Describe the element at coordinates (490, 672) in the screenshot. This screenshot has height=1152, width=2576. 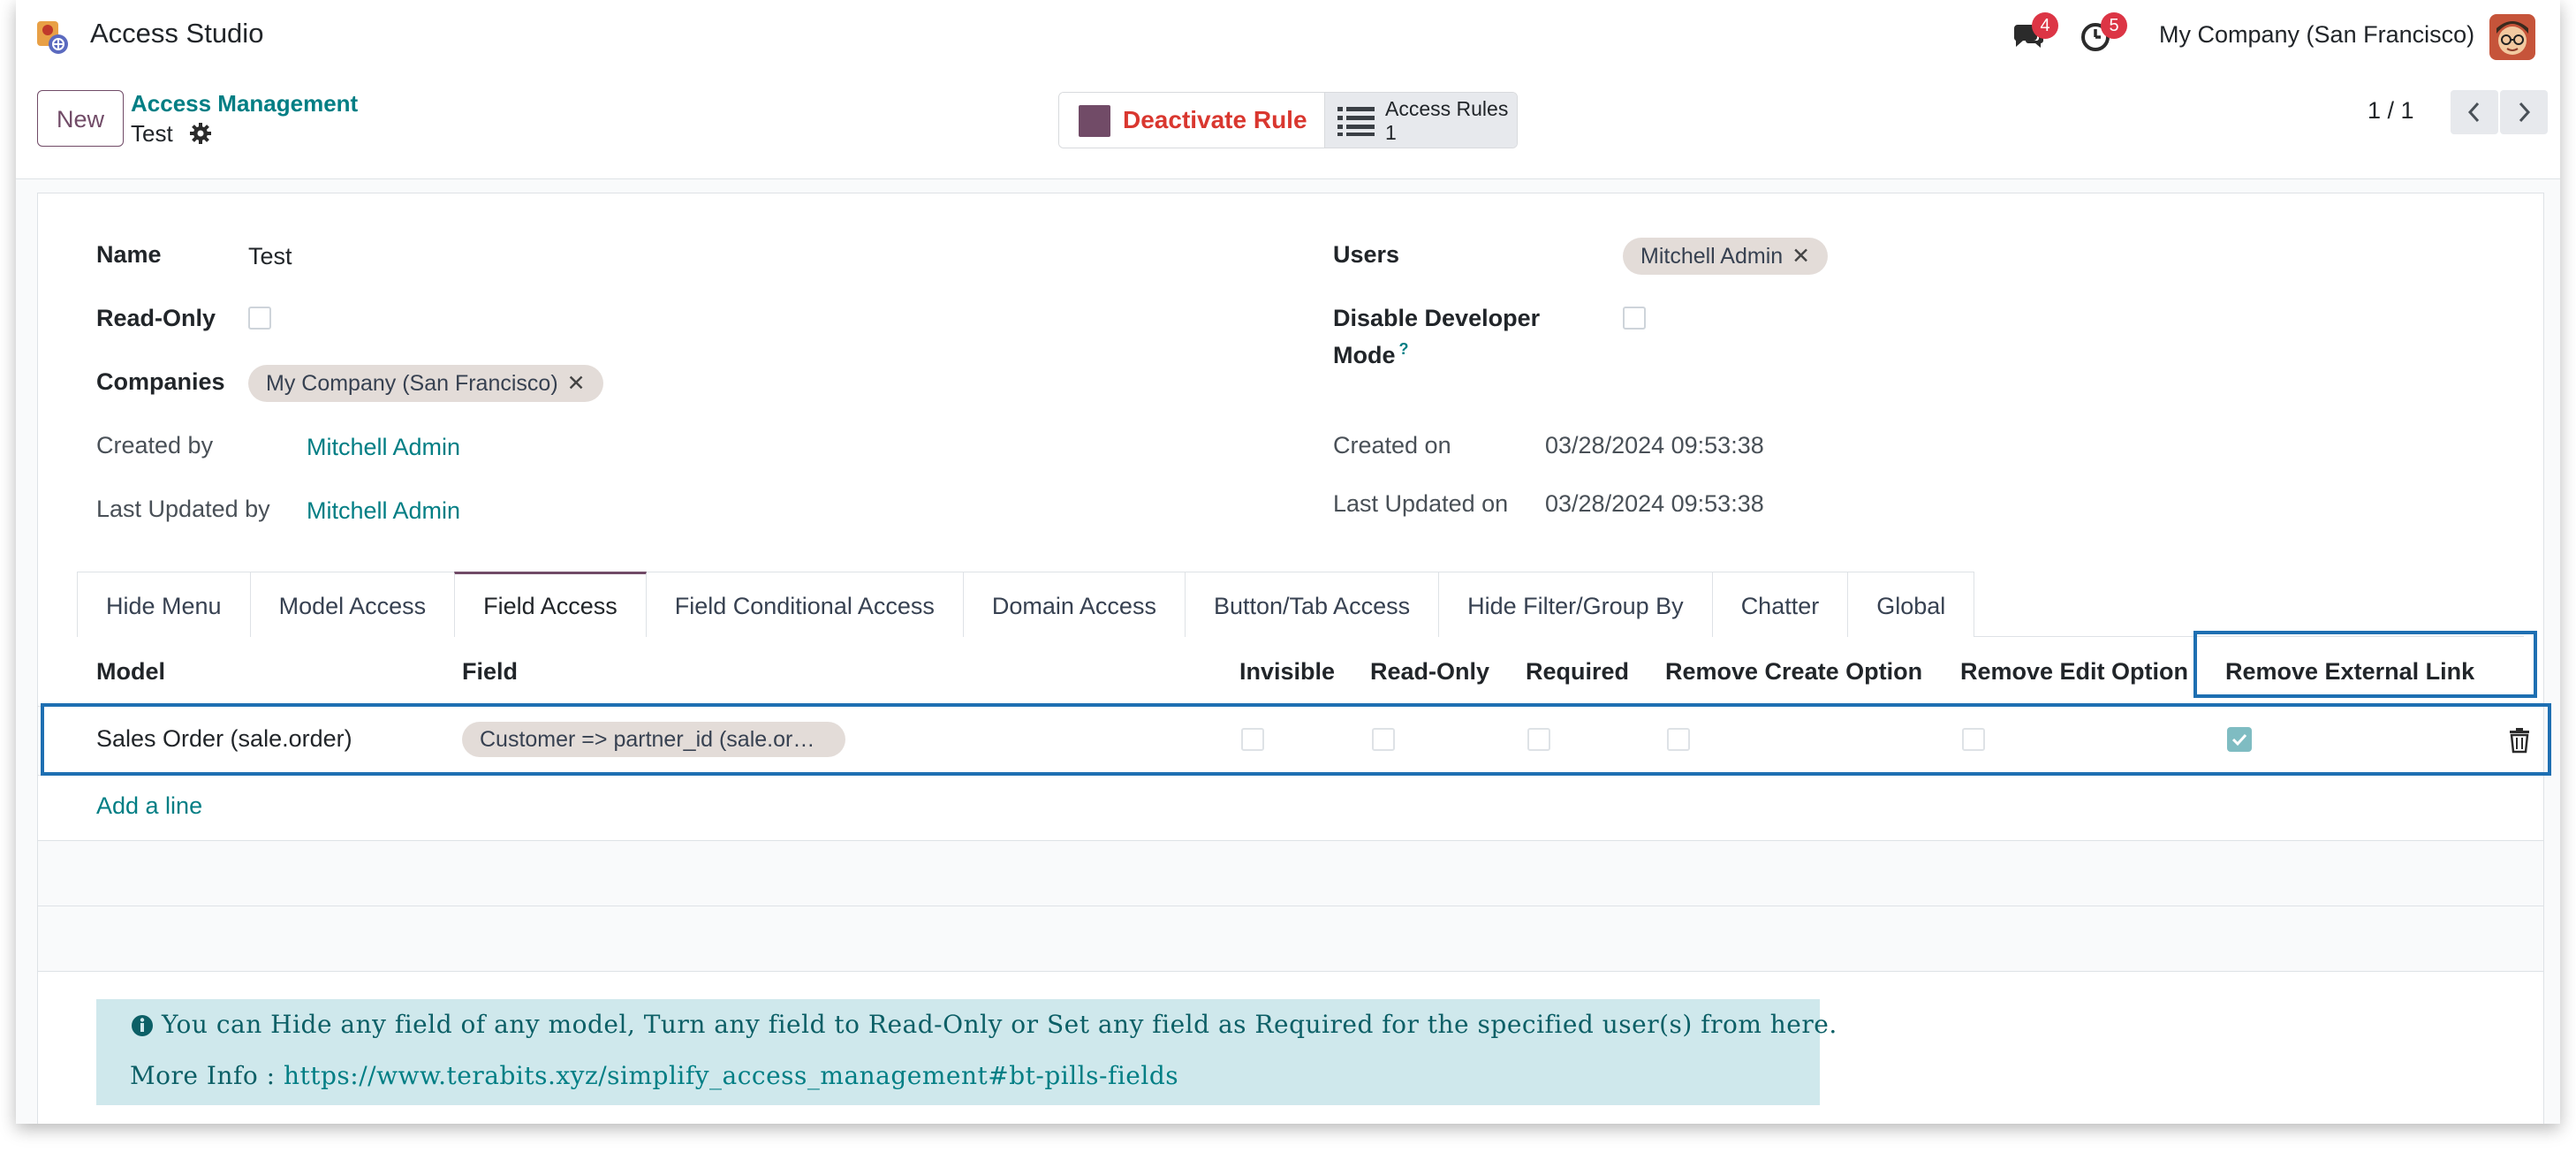
I see `column-header-field: Field` at that location.